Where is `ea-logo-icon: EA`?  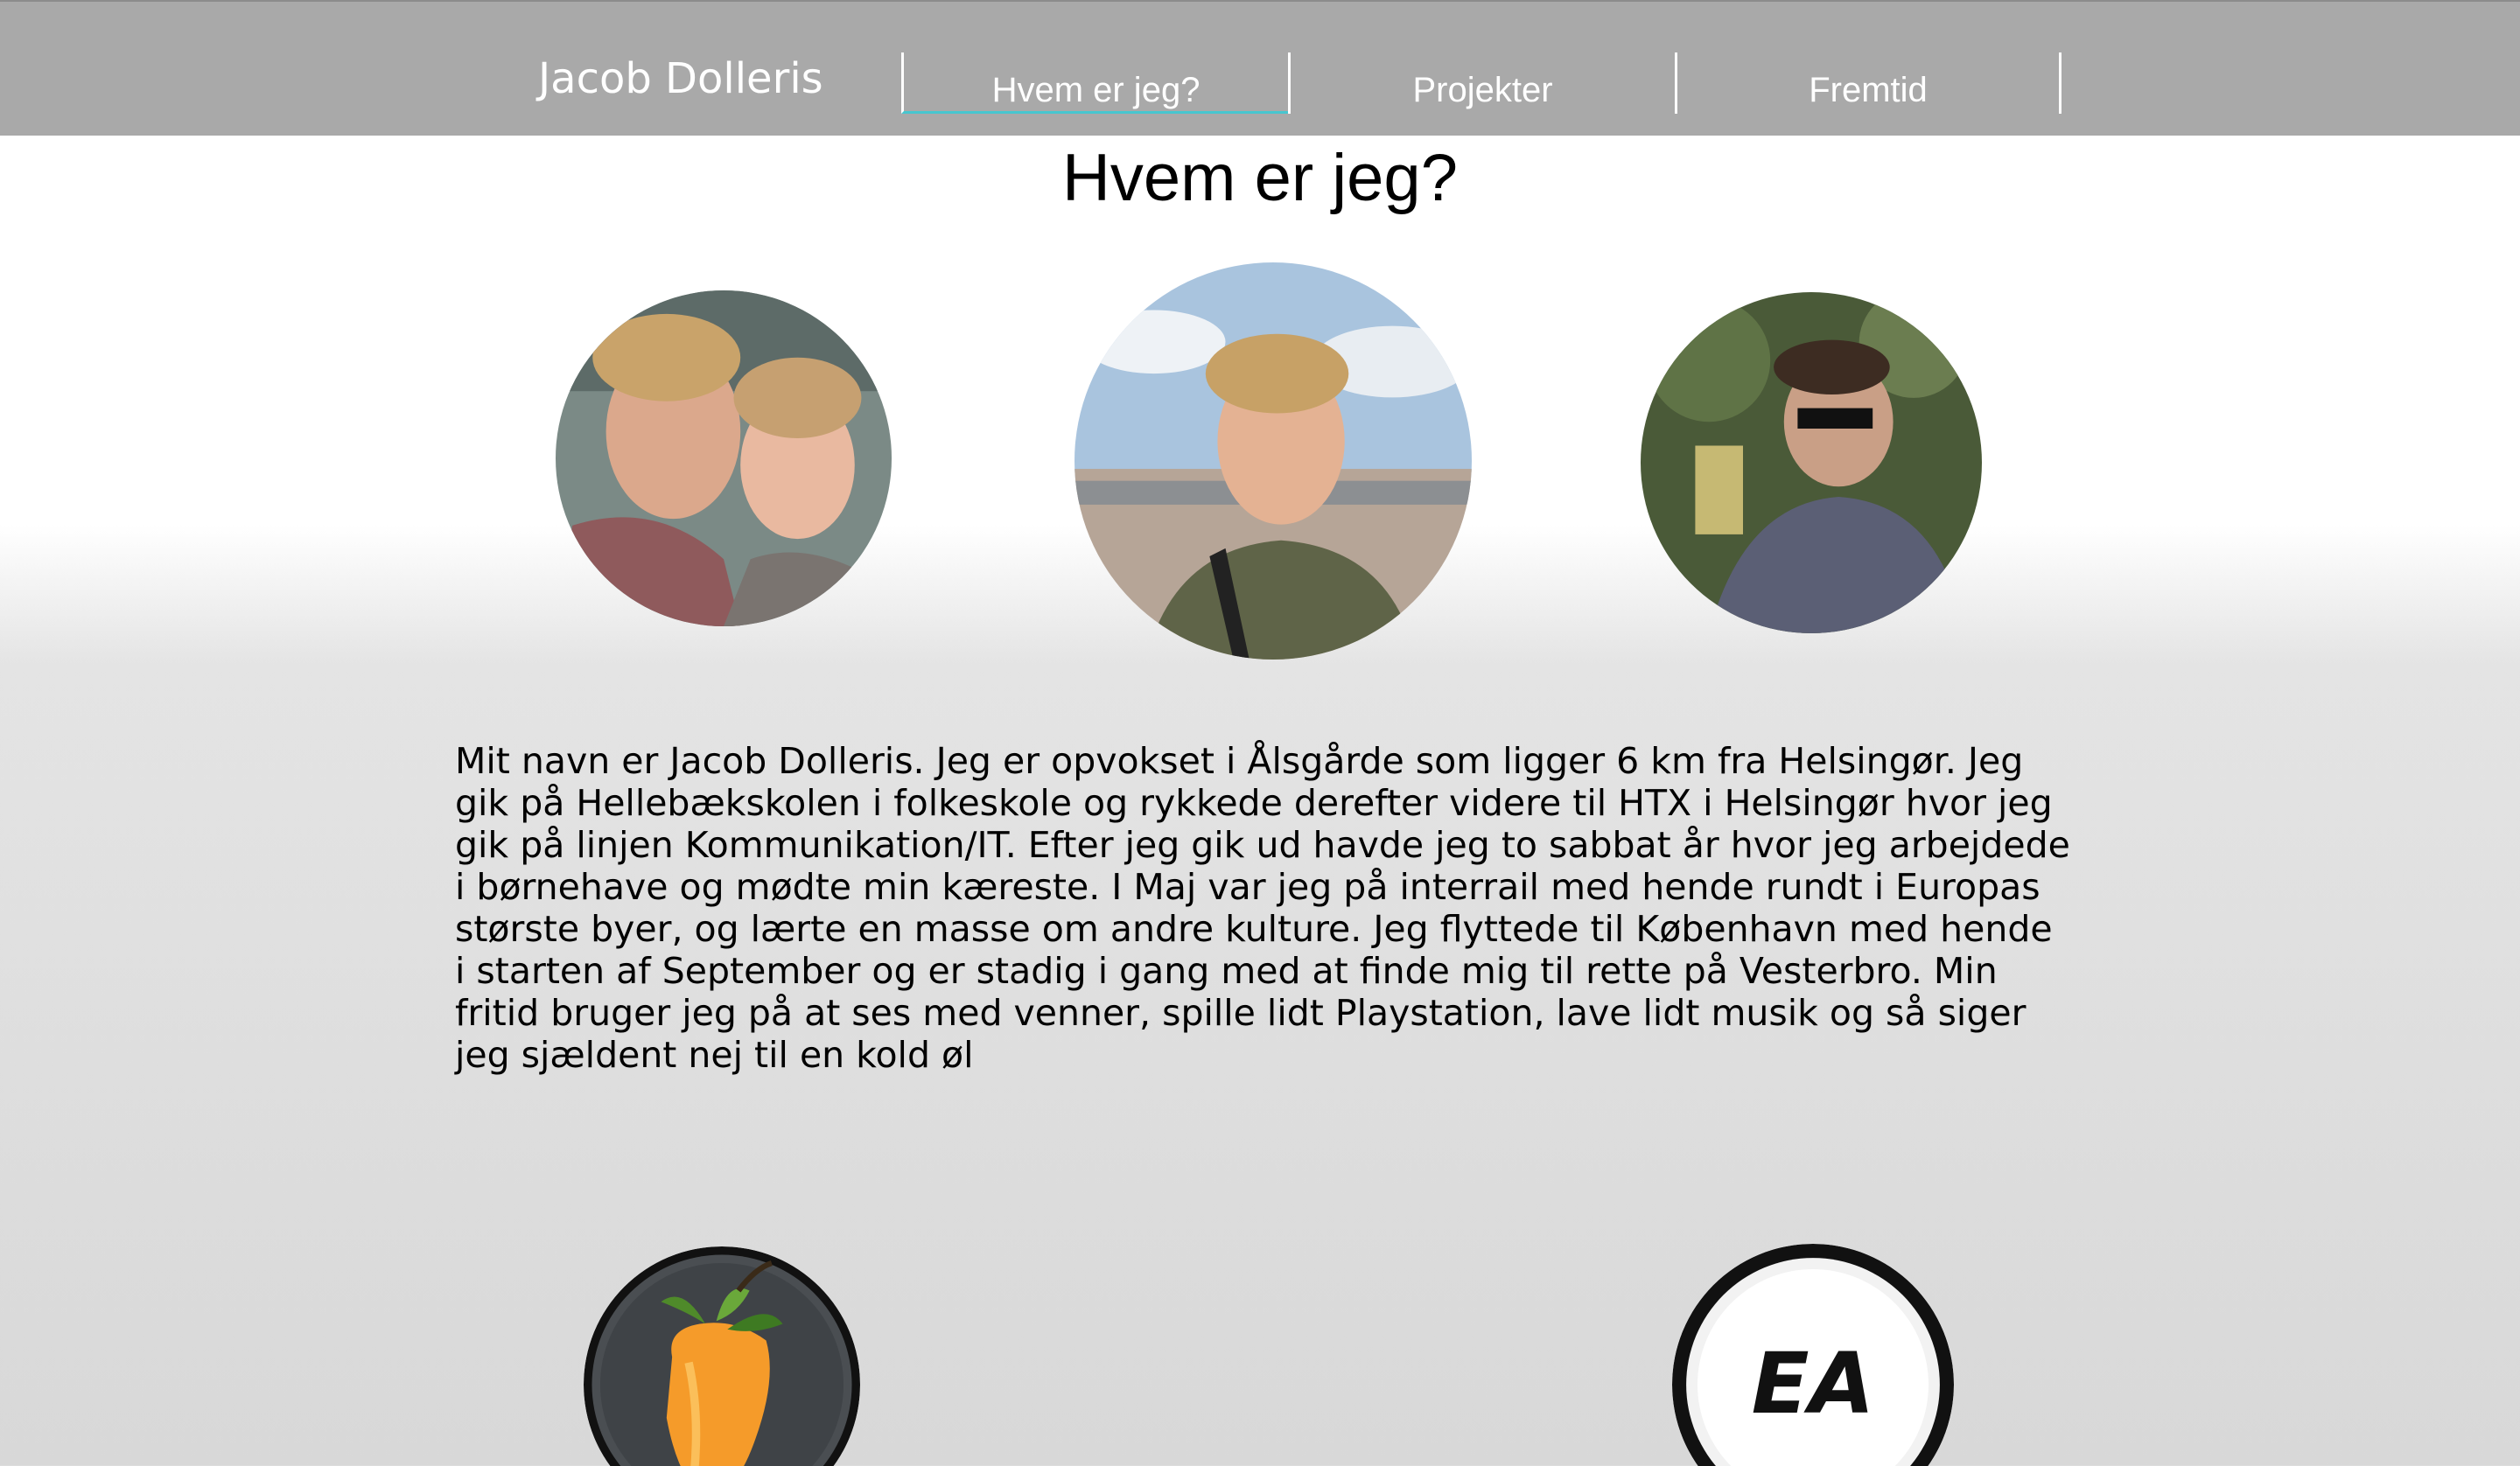
ea-logo-icon: EA is located at coordinates (1813, 1355).